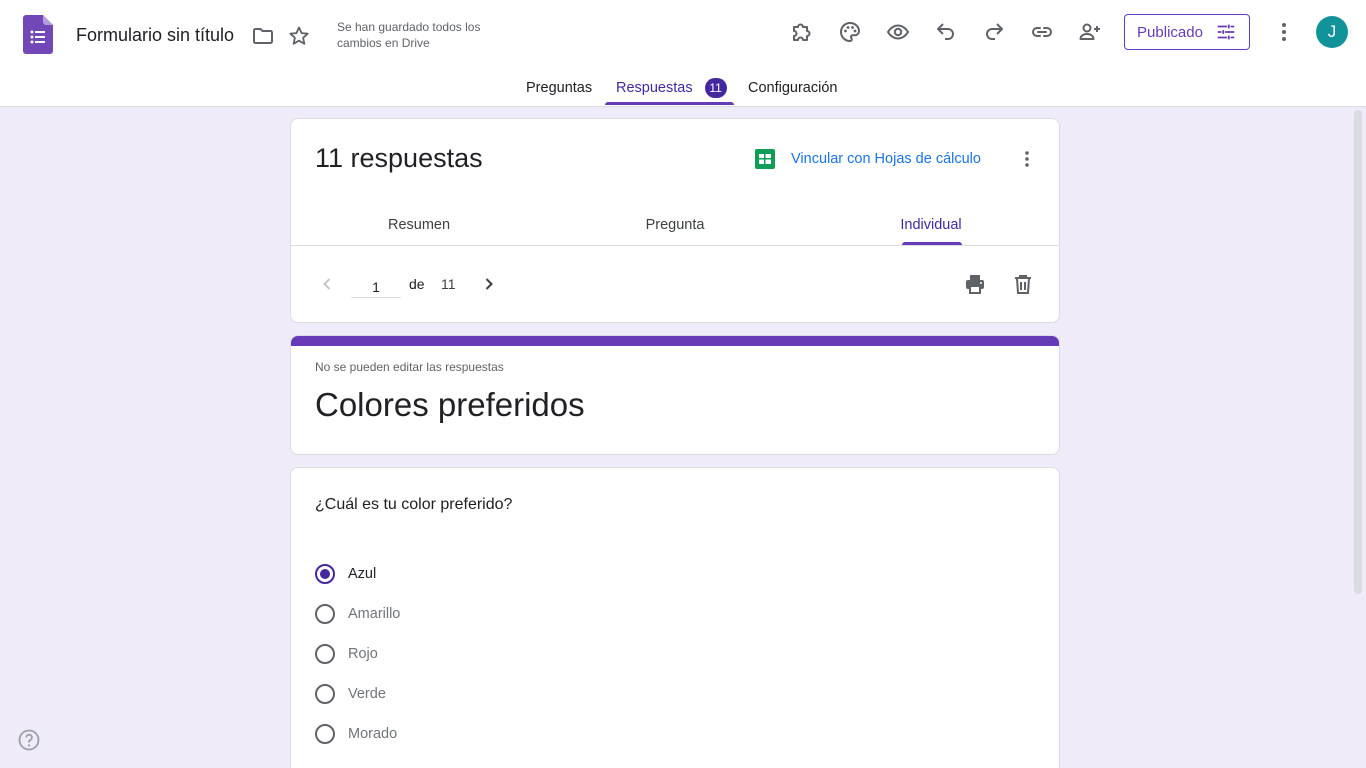 This screenshot has height=768, width=1366. I want to click on link-sheets-label: Vincular con Hojas de cálculo, so click(886, 159).